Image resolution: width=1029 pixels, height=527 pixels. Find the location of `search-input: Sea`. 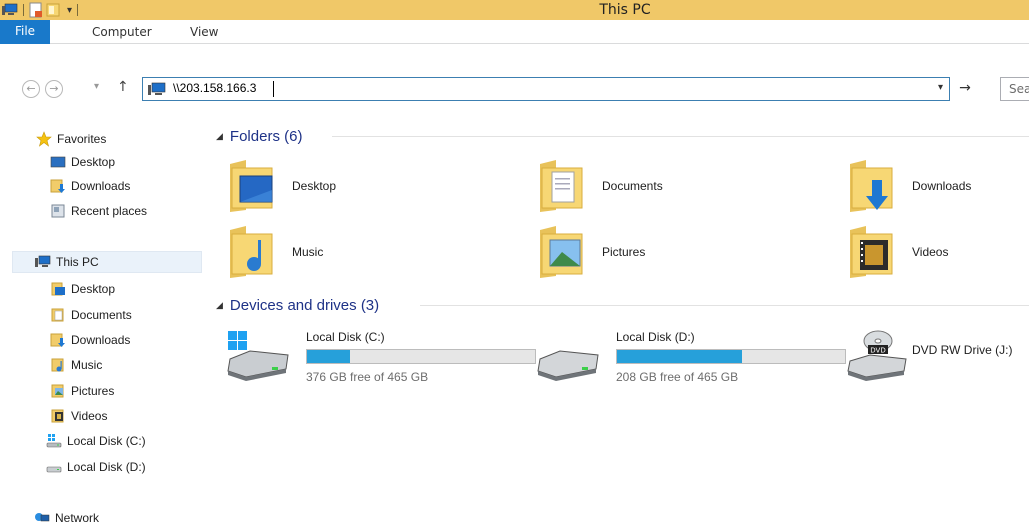

search-input: Sea is located at coordinates (1014, 89).